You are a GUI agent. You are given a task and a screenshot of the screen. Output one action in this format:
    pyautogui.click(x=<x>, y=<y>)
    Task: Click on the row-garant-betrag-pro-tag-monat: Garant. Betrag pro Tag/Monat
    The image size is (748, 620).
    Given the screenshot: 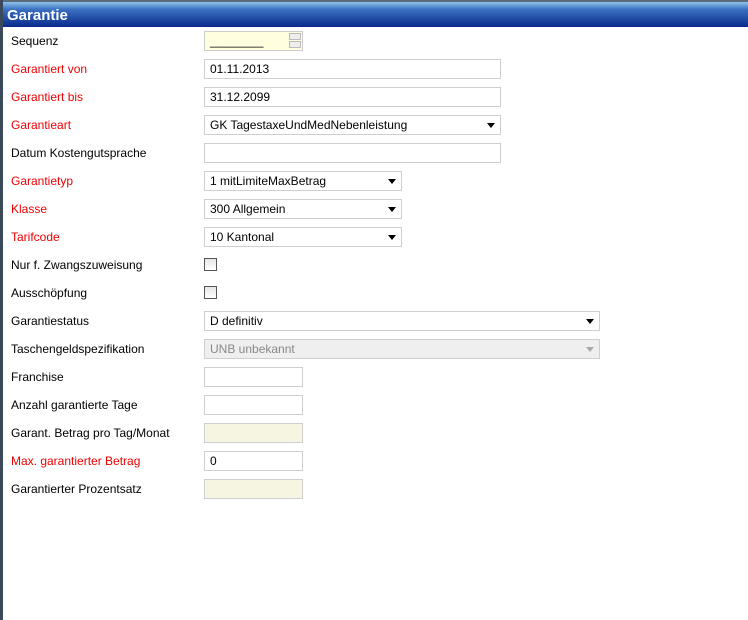 What is the action you would take?
    pyautogui.click(x=378, y=433)
    